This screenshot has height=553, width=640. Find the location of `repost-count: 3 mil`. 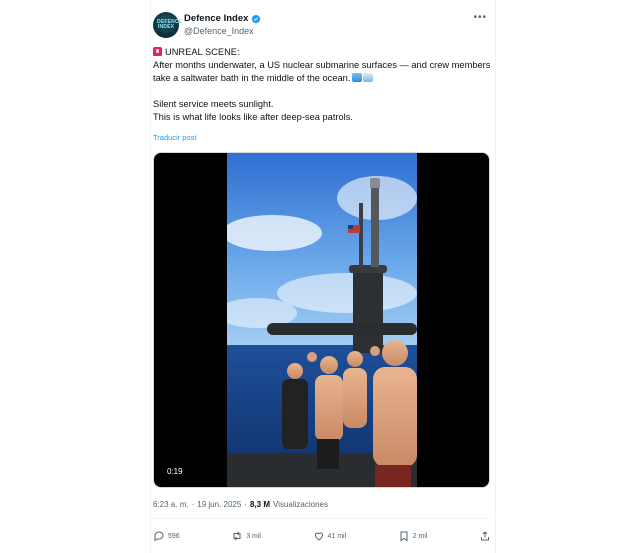

repost-count: 3 mil is located at coordinates (253, 536).